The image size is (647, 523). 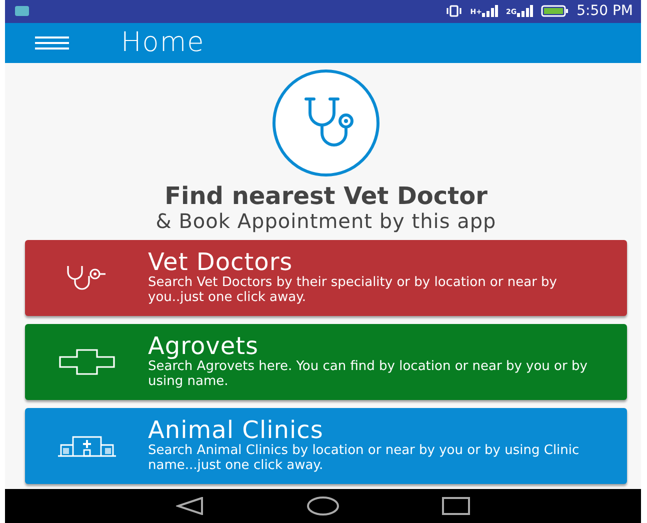 What do you see at coordinates (326, 196) in the screenshot?
I see `headline: Find nearest Vet Doctor` at bounding box center [326, 196].